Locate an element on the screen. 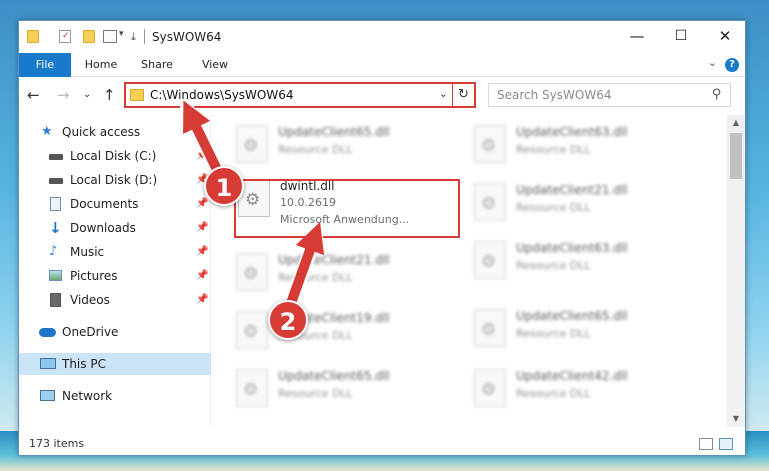 Image resolution: width=769 pixels, height=471 pixels. sidebar-item-onedrive: OneDrive is located at coordinates (115, 332).